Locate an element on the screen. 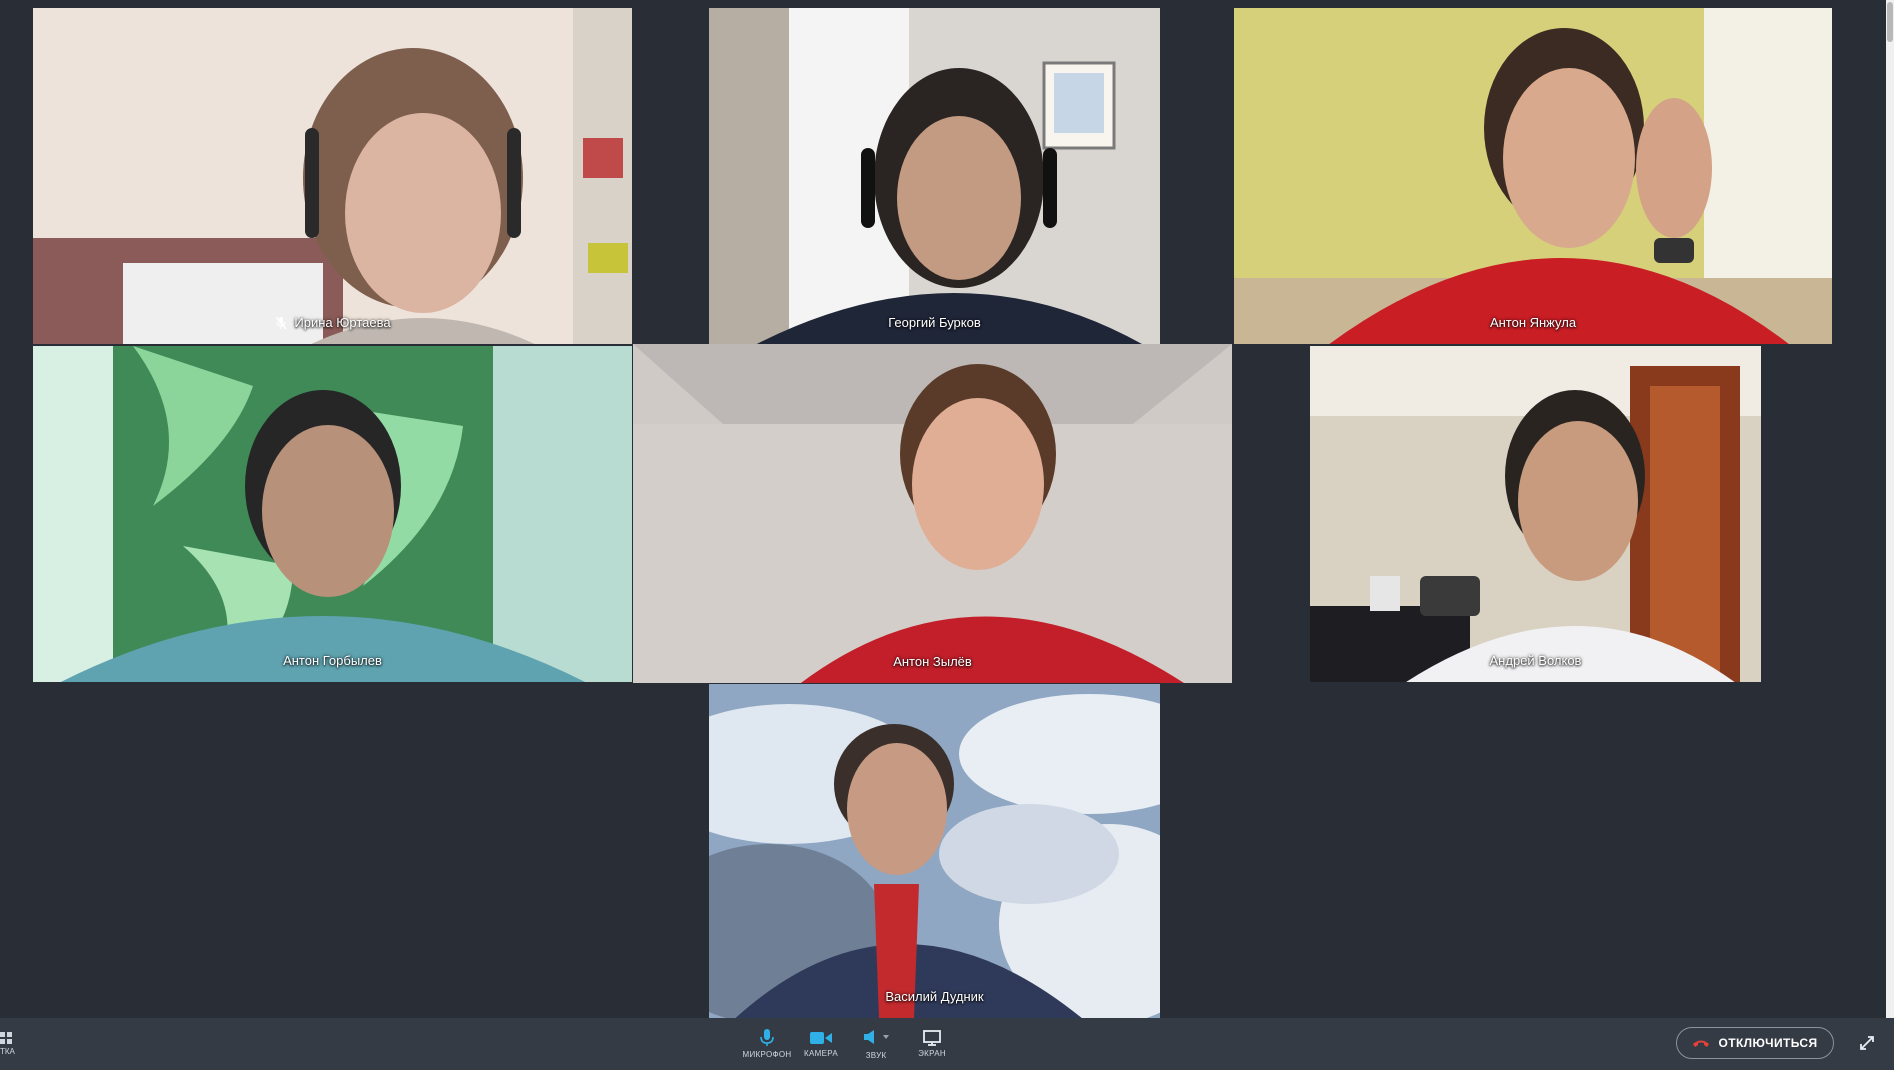 This screenshot has height=1070, width=1894. participant-name: Антон Зылёв is located at coordinates (932, 661).